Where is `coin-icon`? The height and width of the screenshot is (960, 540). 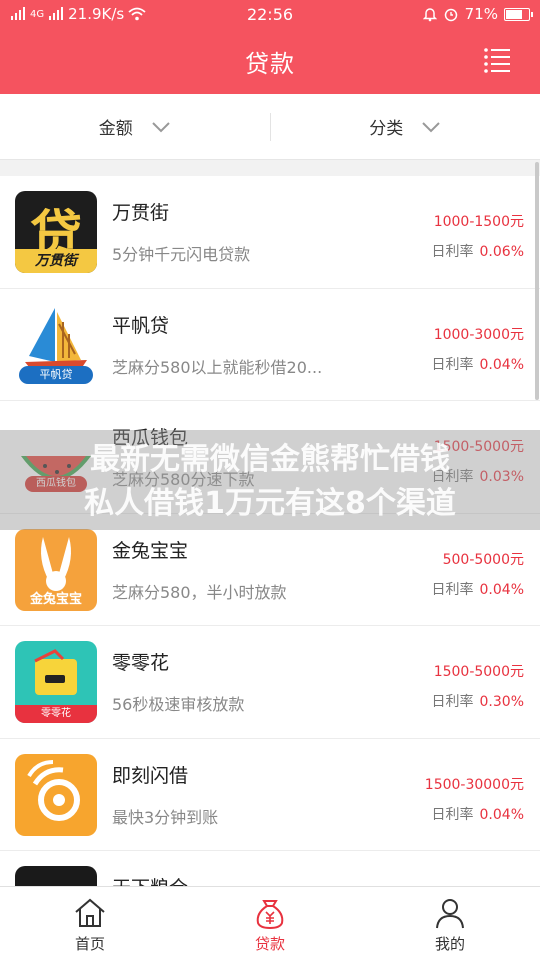
coin-icon is located at coordinates (53, 790).